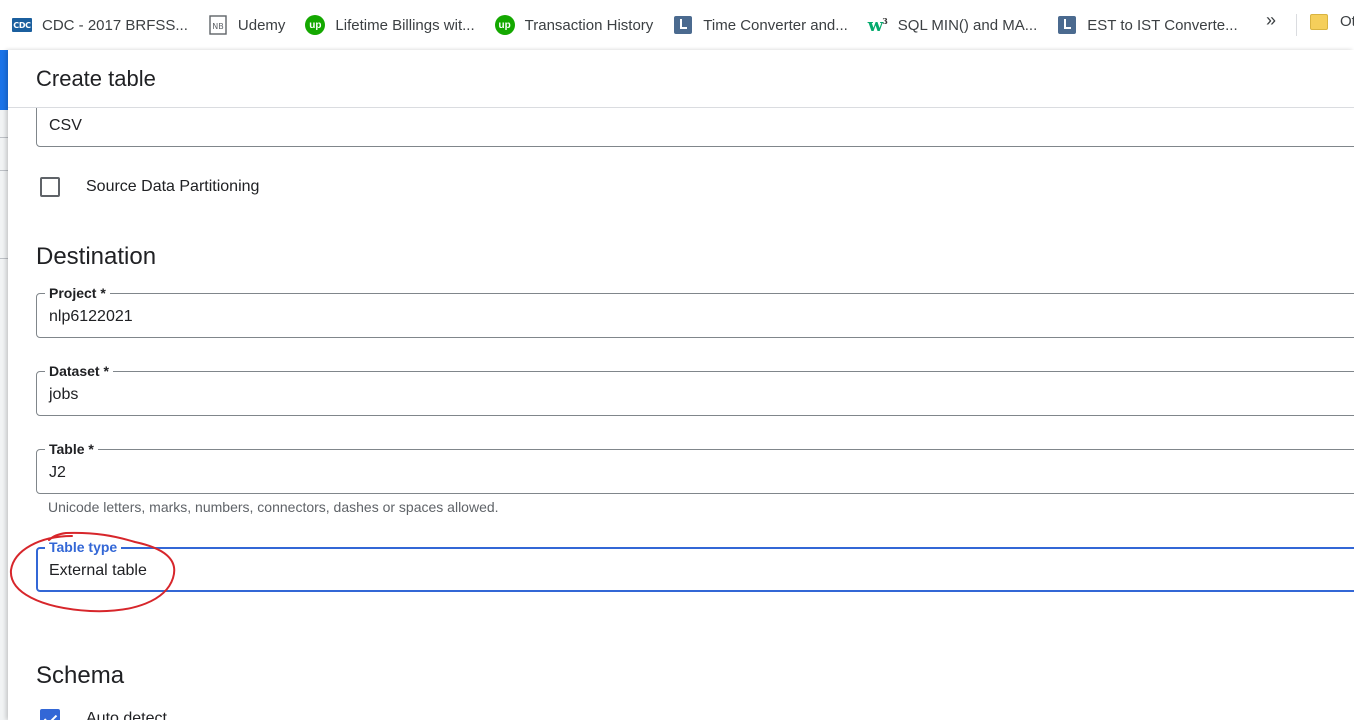 The image size is (1354, 720). I want to click on auto-detect-row: Auto detect, so click(103, 714).